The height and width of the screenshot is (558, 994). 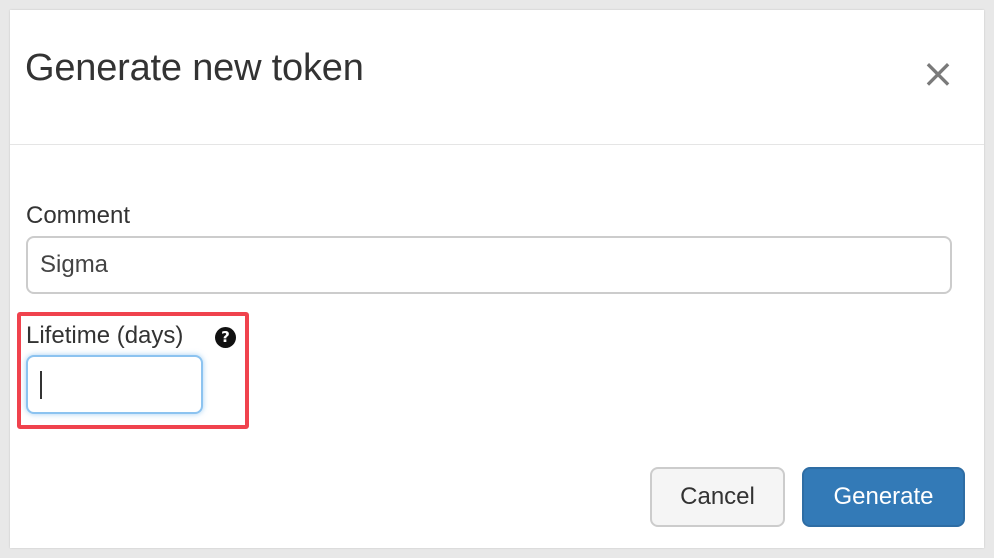 What do you see at coordinates (114, 384) in the screenshot?
I see `lifetime-input` at bounding box center [114, 384].